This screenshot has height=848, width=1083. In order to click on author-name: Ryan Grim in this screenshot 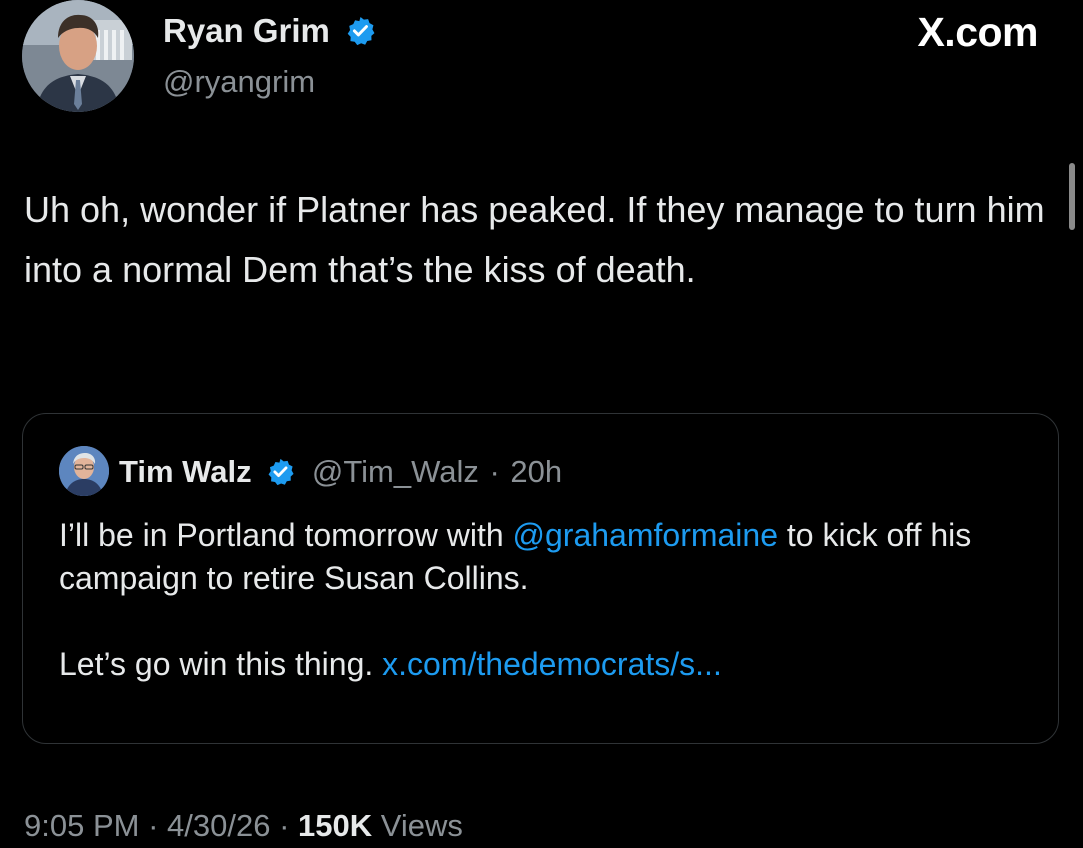, I will do `click(269, 33)`.